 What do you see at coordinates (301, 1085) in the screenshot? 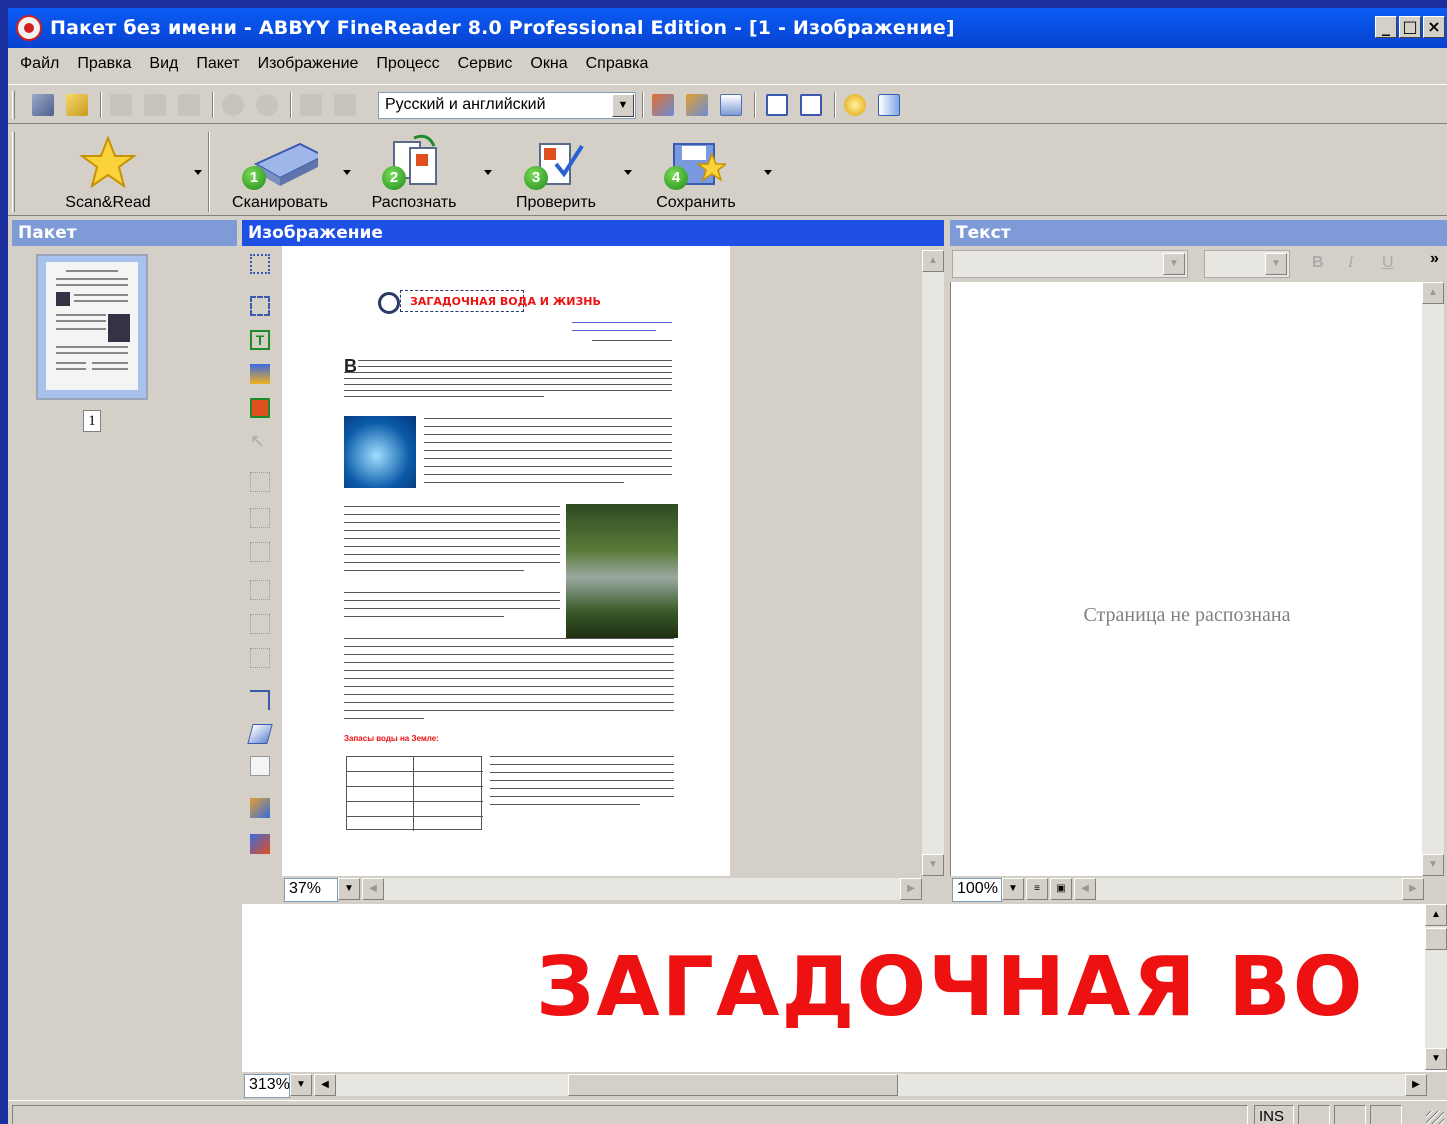
I see `zoom-dropdown-icon: ▼` at bounding box center [301, 1085].